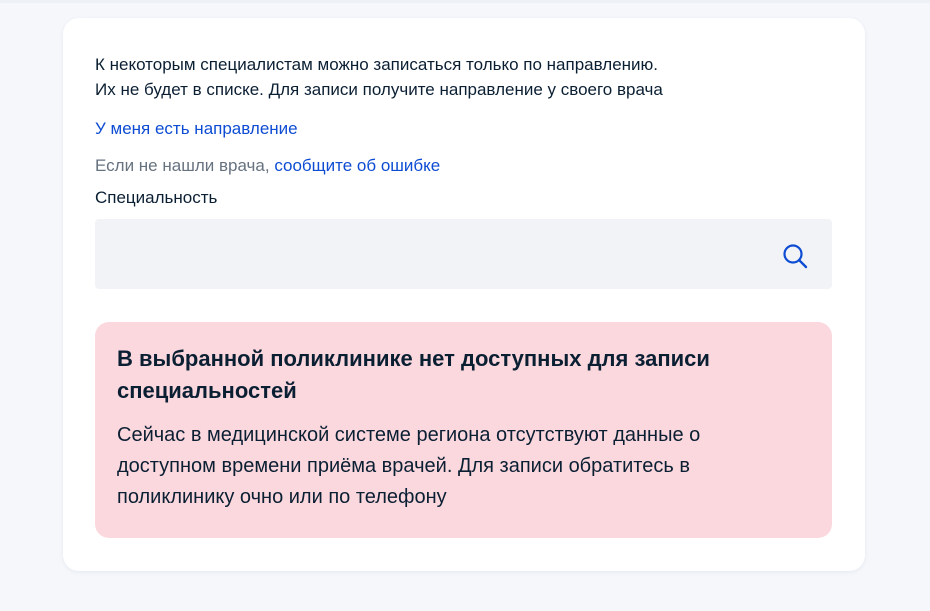  Describe the element at coordinates (357, 165) in the screenshot. I see `report-error-link: сообщите об ошибке` at that location.